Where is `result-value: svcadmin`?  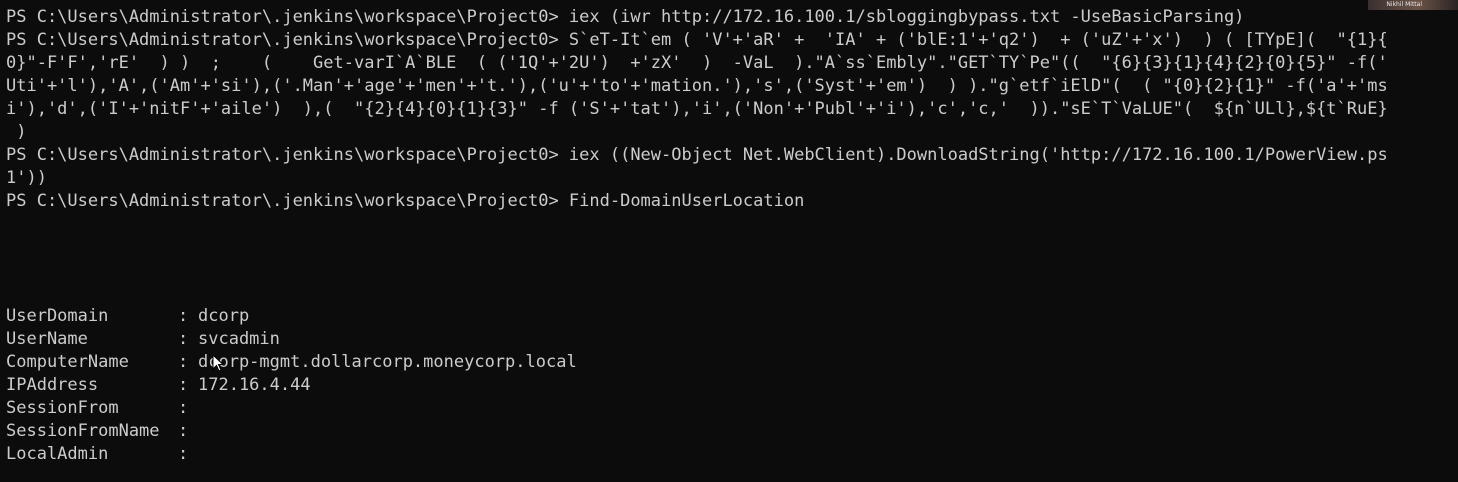
result-value: svcadmin is located at coordinates (239, 339).